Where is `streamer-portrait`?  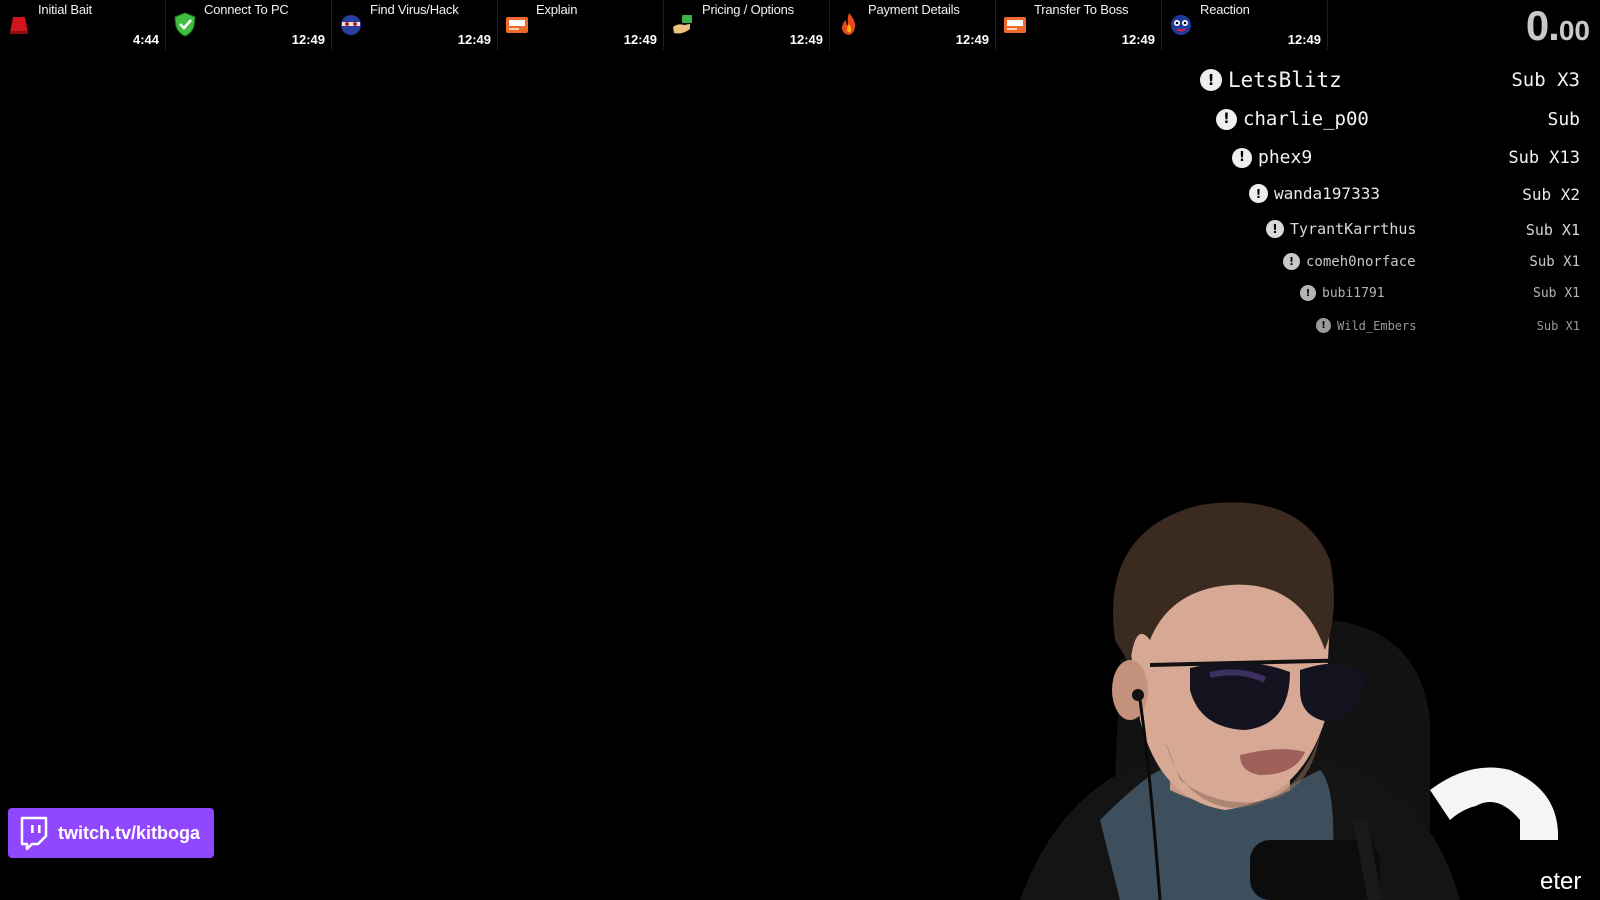
streamer-portrait is located at coordinates (1289, 701).